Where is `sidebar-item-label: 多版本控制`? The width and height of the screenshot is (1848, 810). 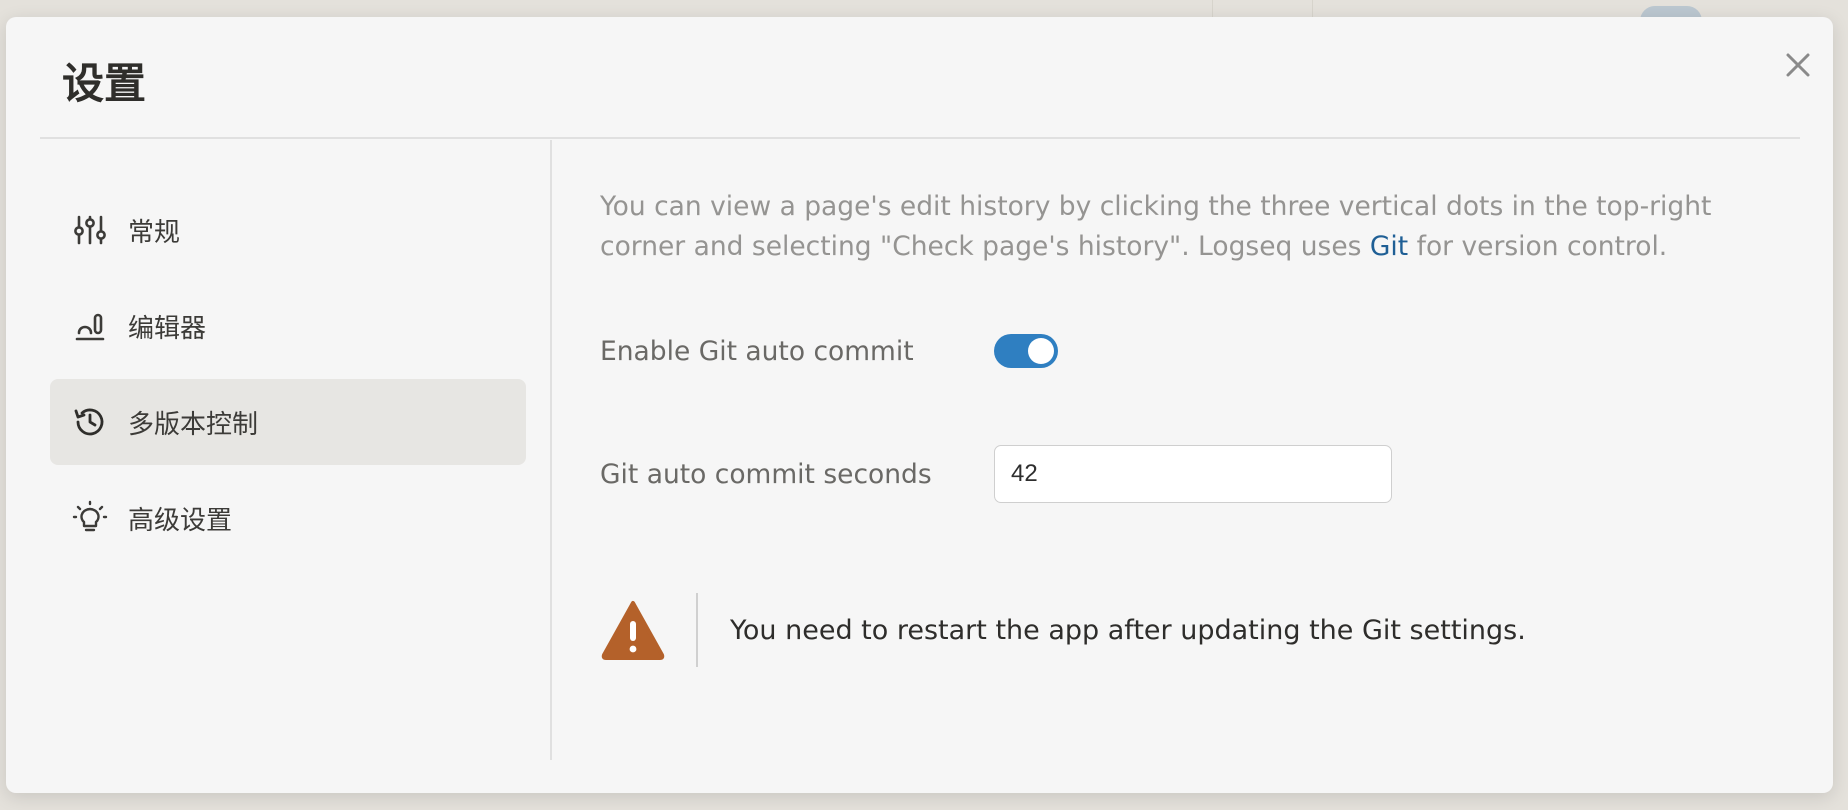 sidebar-item-label: 多版本控制 is located at coordinates (193, 424).